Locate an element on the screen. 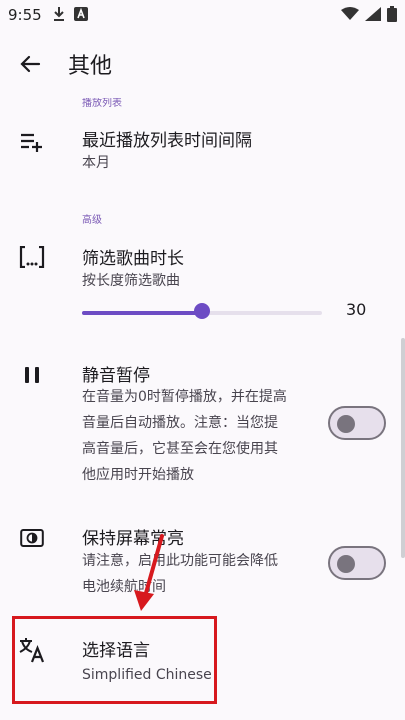 The image size is (405, 720). duration-slider-fill is located at coordinates (142, 313).